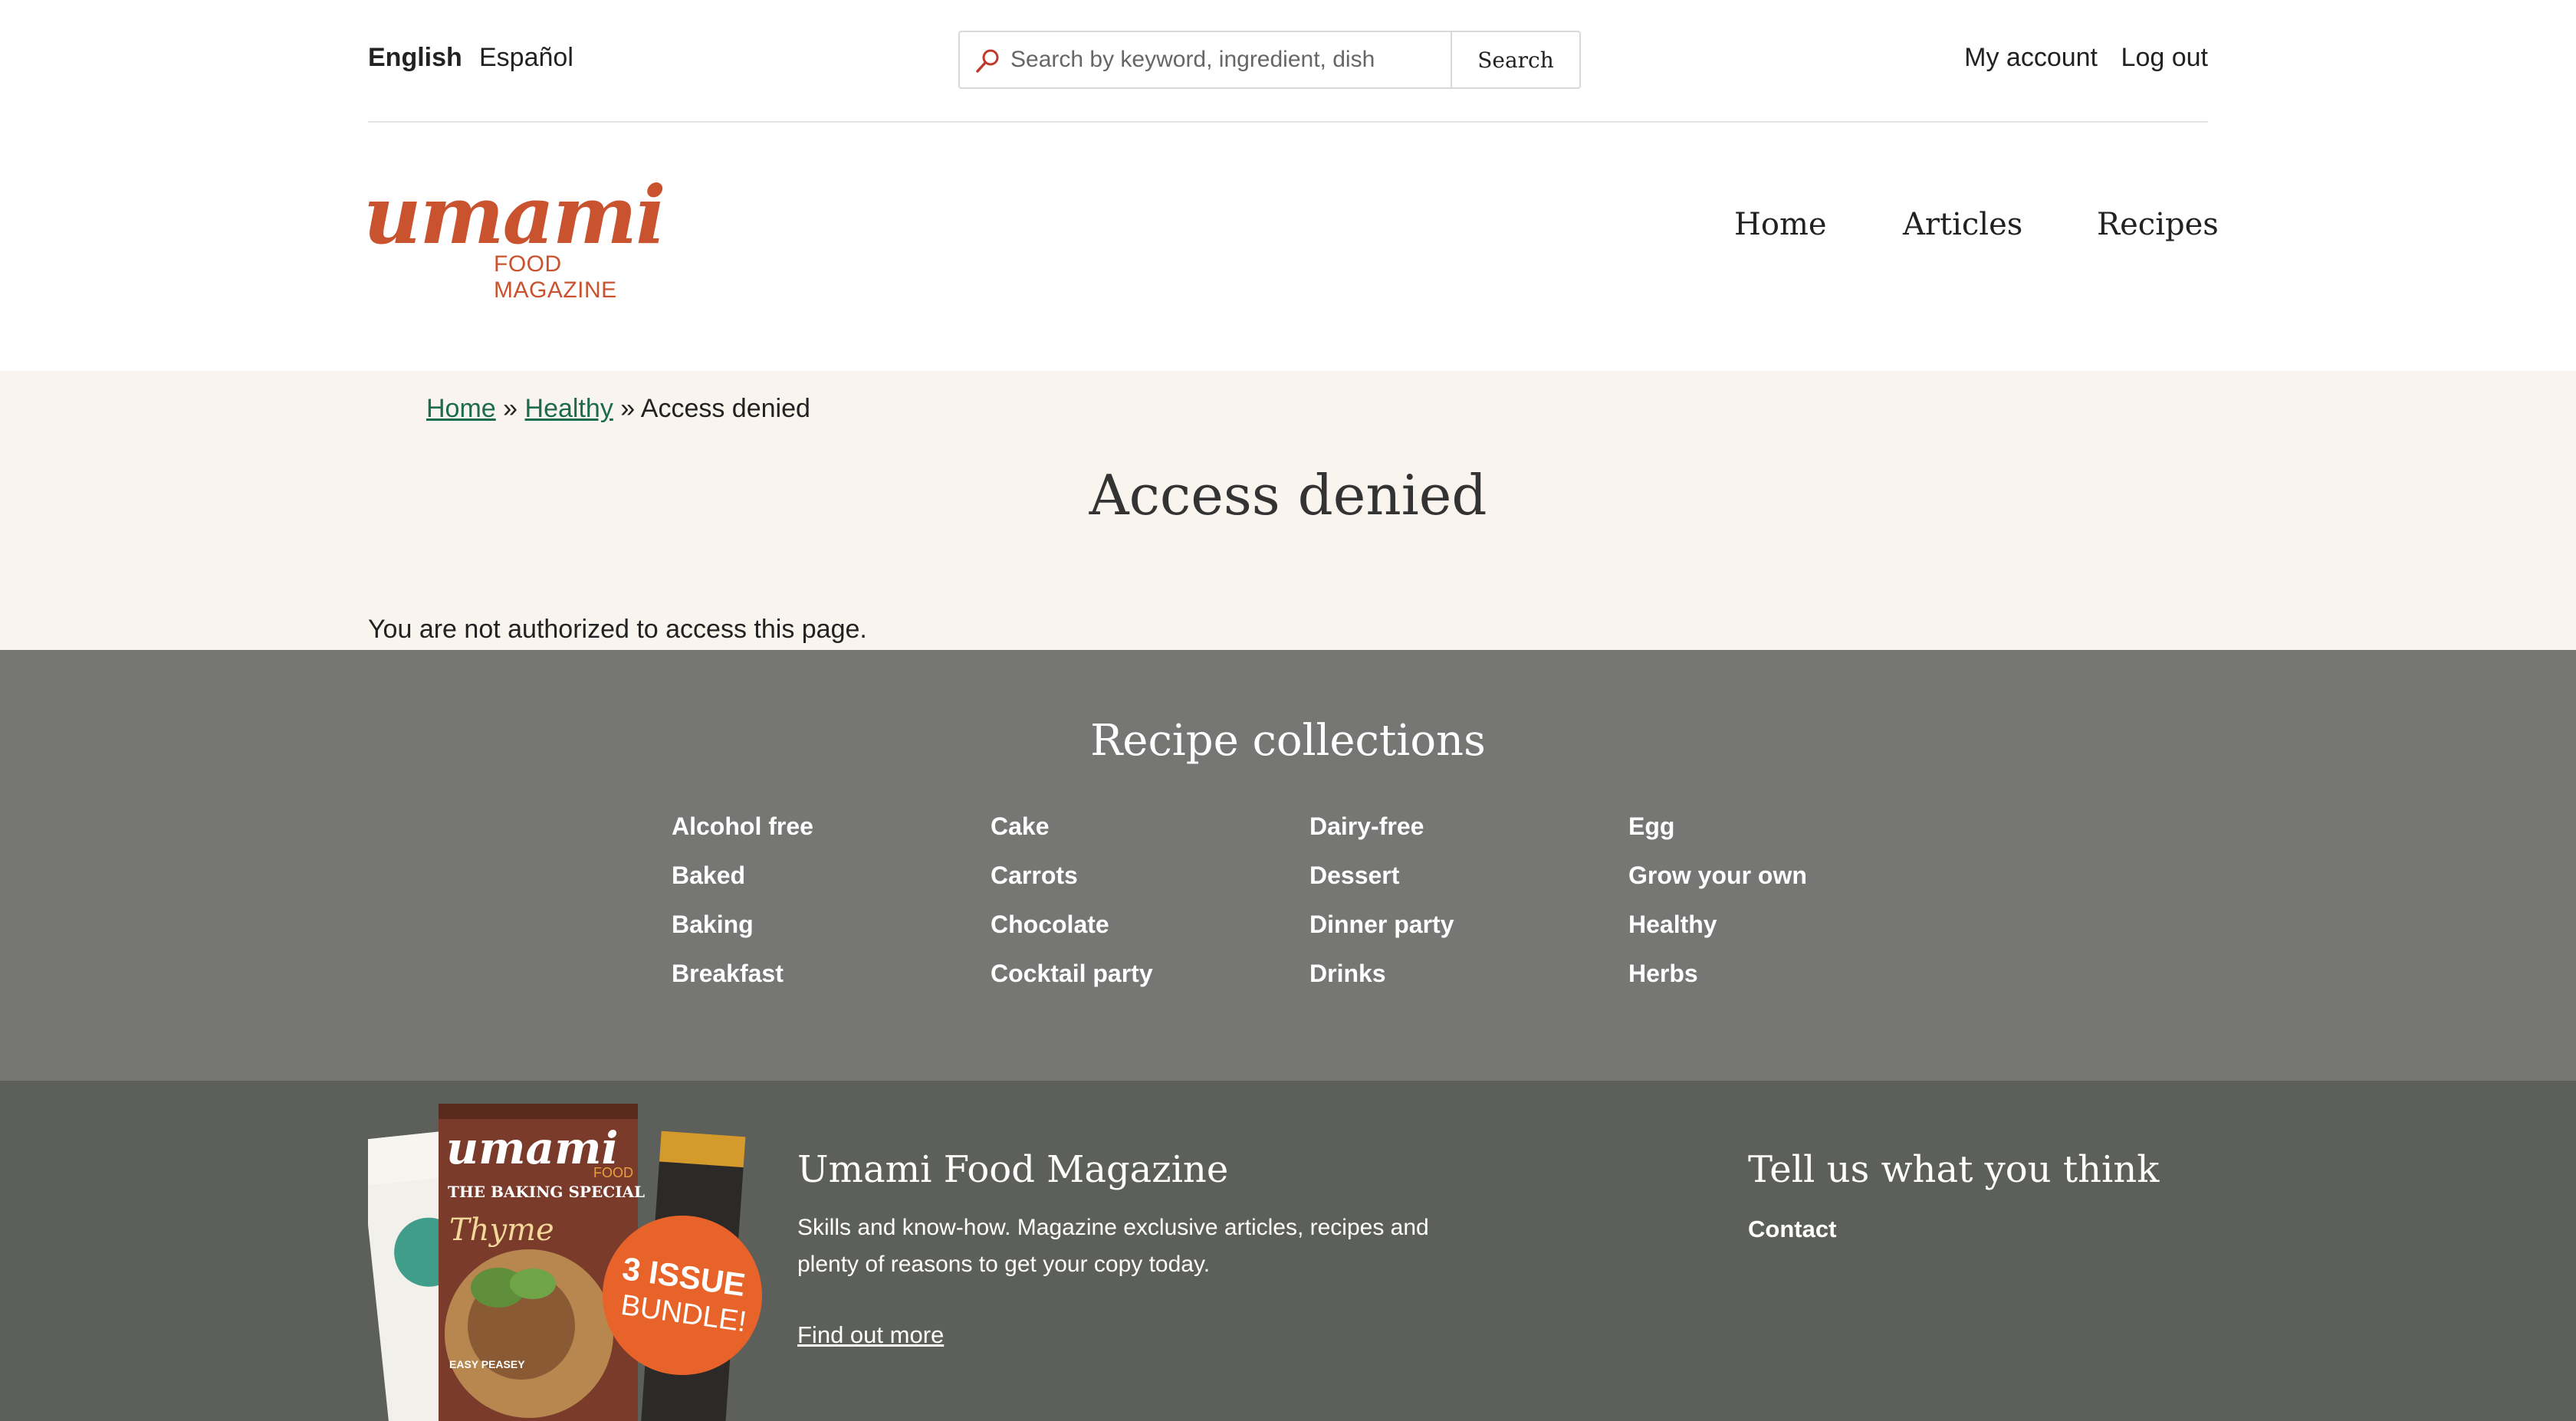  Describe the element at coordinates (1792, 1229) in the screenshot. I see `contact-link: Contact` at that location.